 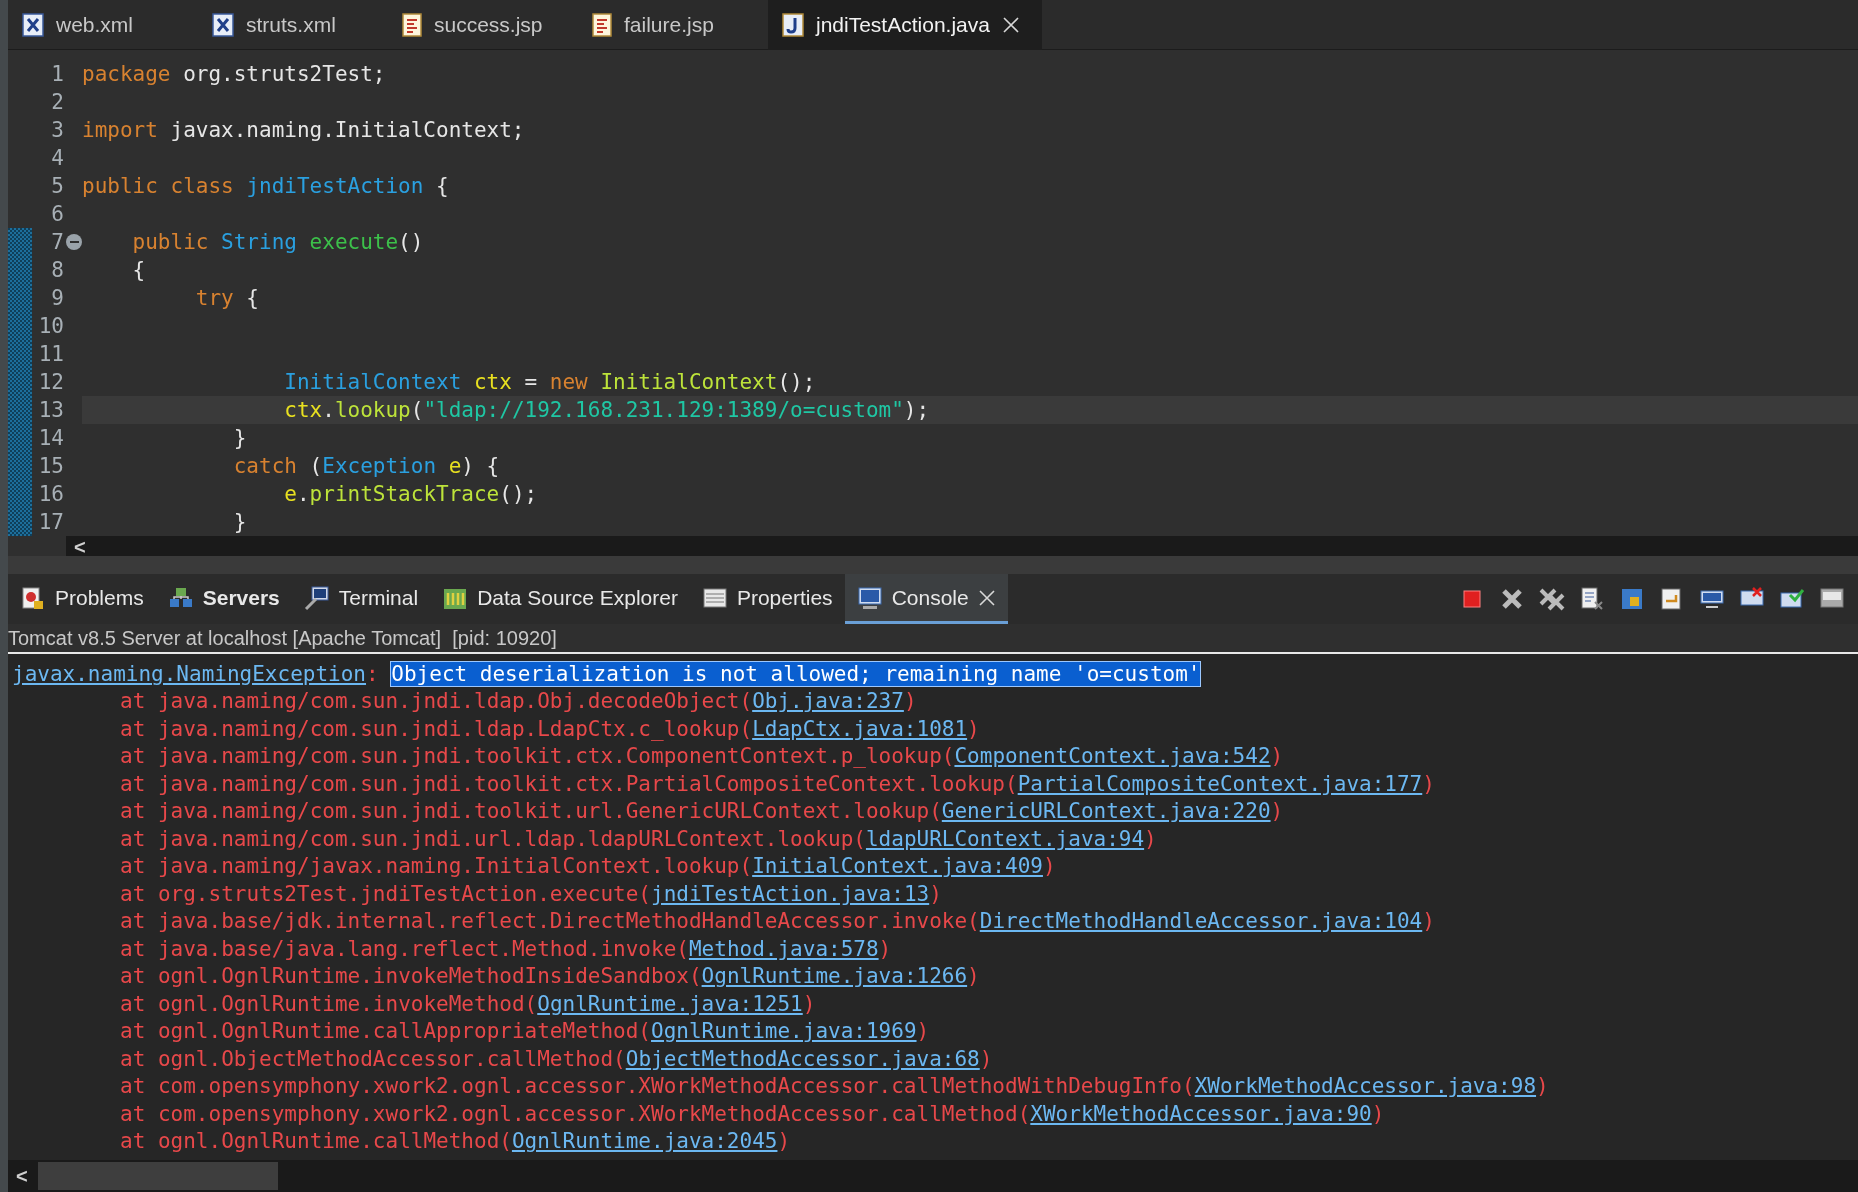 What do you see at coordinates (802, 1058) in the screenshot?
I see `source-link: ObjectMethodAccessor.java:68` at bounding box center [802, 1058].